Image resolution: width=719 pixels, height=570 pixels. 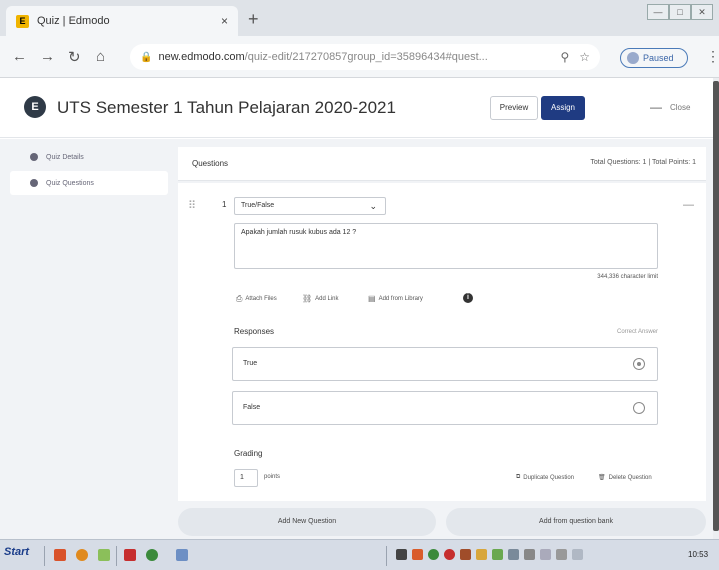 What do you see at coordinates (625, 478) in the screenshot?
I see `delete-question-button: 🗑 Delete Question` at bounding box center [625, 478].